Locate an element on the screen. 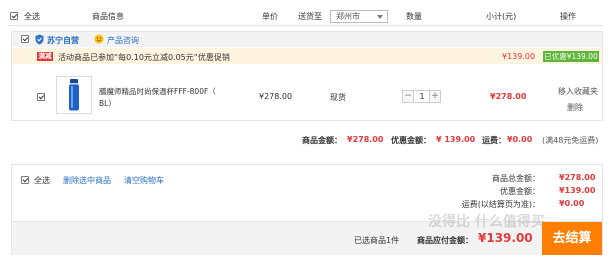 The width and height of the screenshot is (610, 267). selected-count: 已选商品1件 is located at coordinates (377, 240).